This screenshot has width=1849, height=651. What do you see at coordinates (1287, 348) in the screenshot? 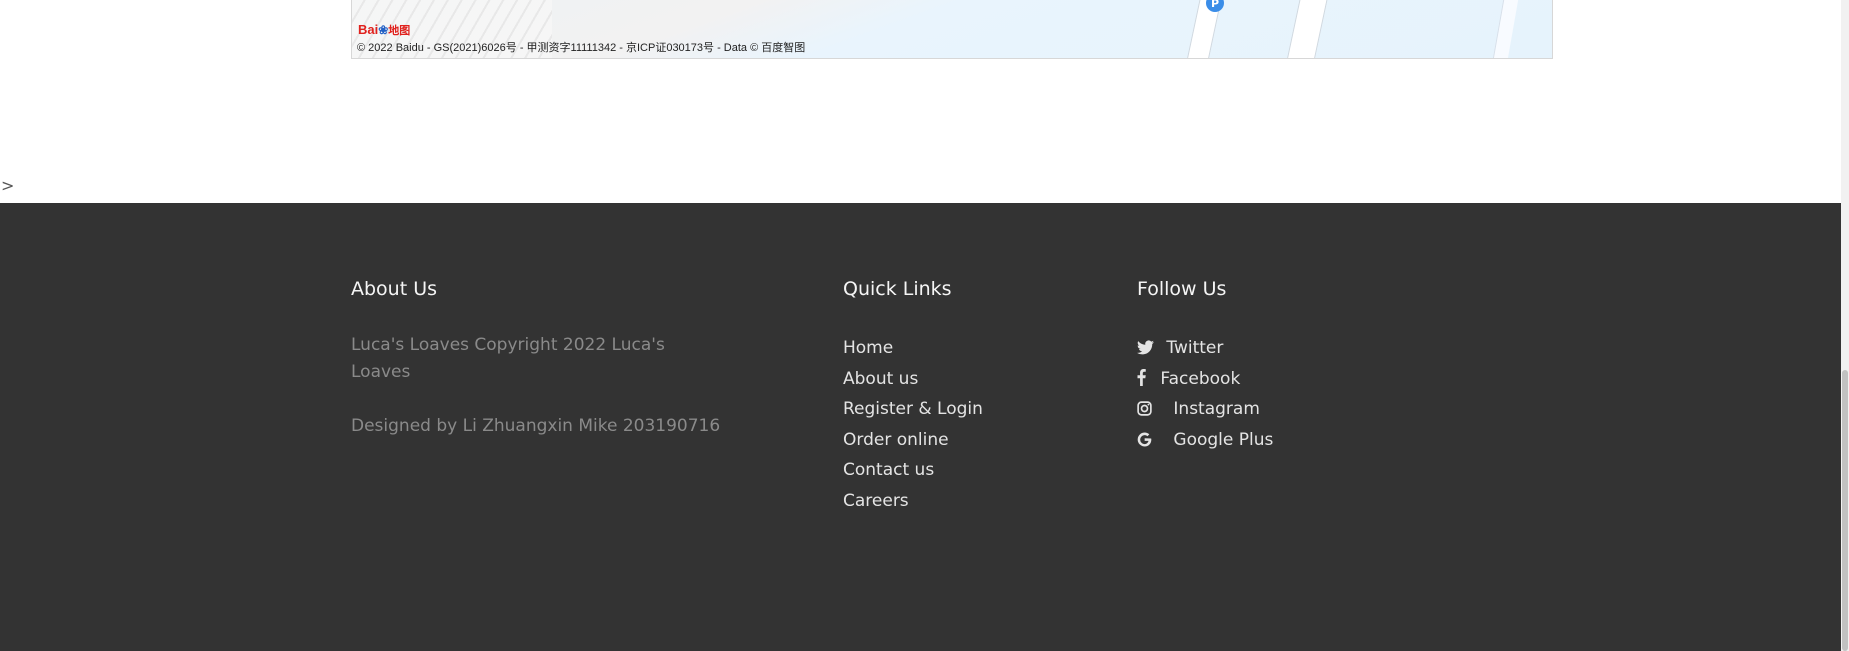
I see `social-link-twitter: Twitter` at bounding box center [1287, 348].